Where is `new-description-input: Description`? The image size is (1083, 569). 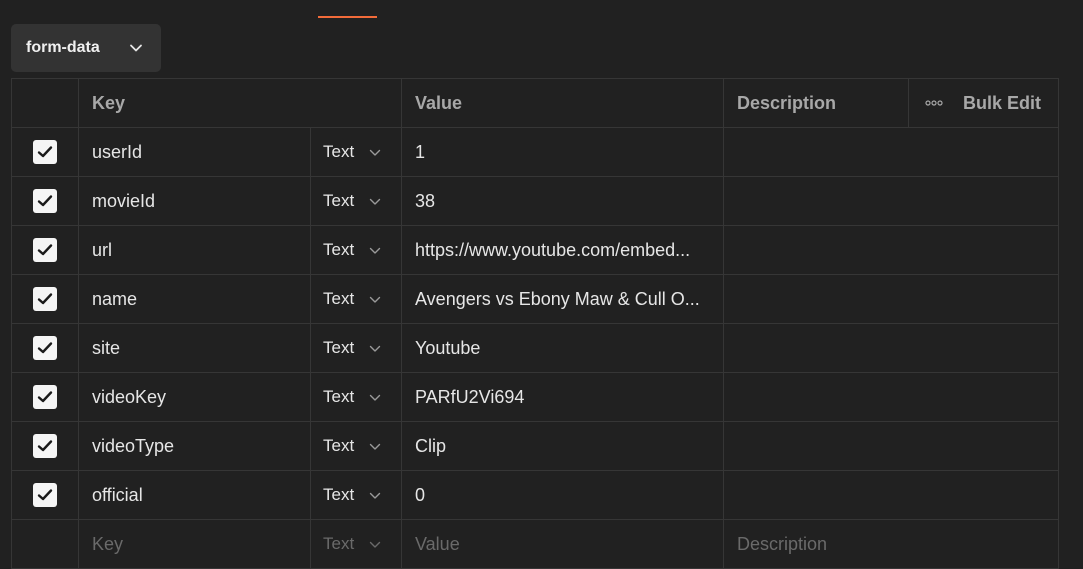 new-description-input: Description is located at coordinates (891, 544).